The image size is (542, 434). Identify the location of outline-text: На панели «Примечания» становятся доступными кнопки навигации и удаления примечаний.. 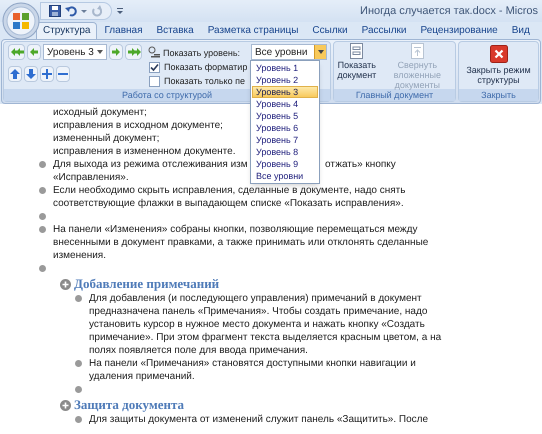
(253, 370).